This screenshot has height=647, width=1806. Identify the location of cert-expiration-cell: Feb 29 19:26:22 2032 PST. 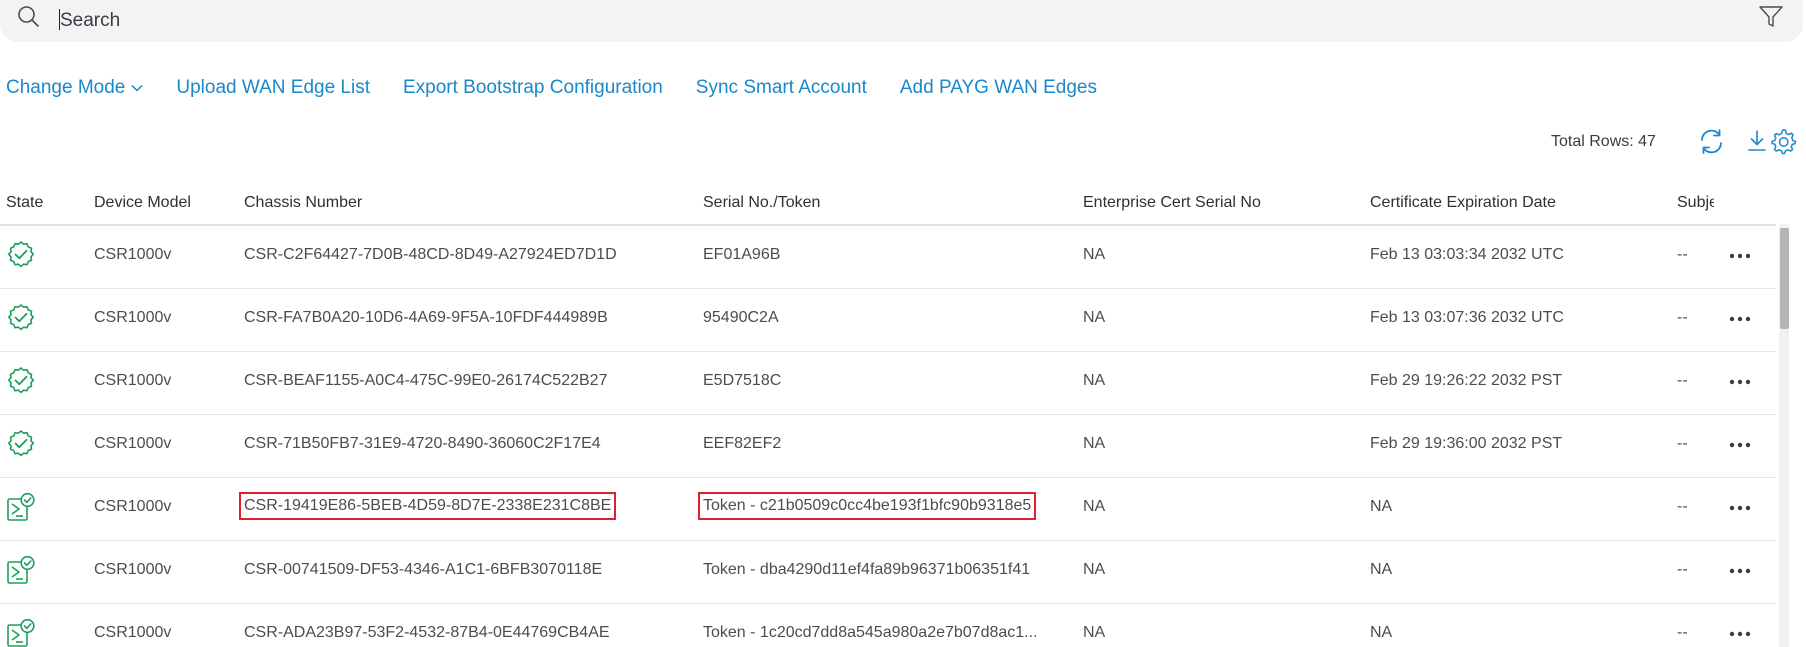
(1466, 380).